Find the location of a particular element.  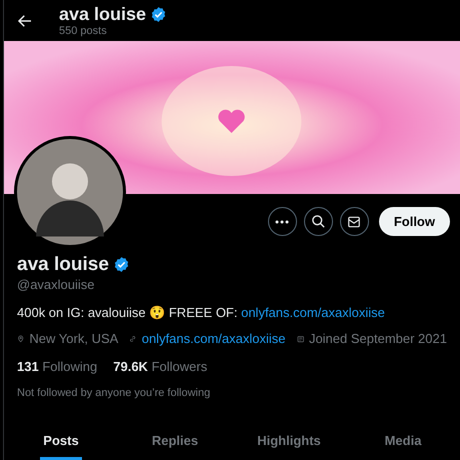

profile-tab: Replies is located at coordinates (175, 441).